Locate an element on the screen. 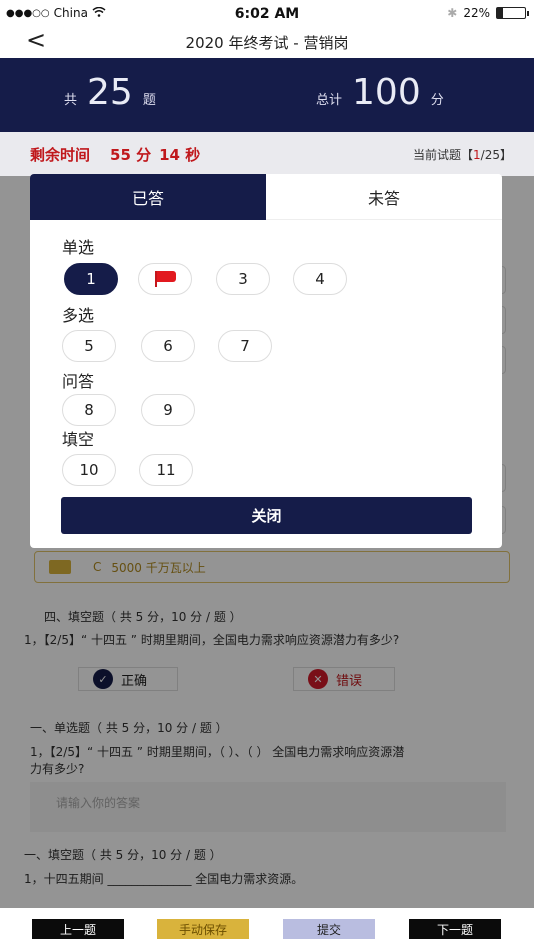 Image resolution: width=534 pixels, height=950 pixels. tab-answered: 已答 is located at coordinates (148, 197).